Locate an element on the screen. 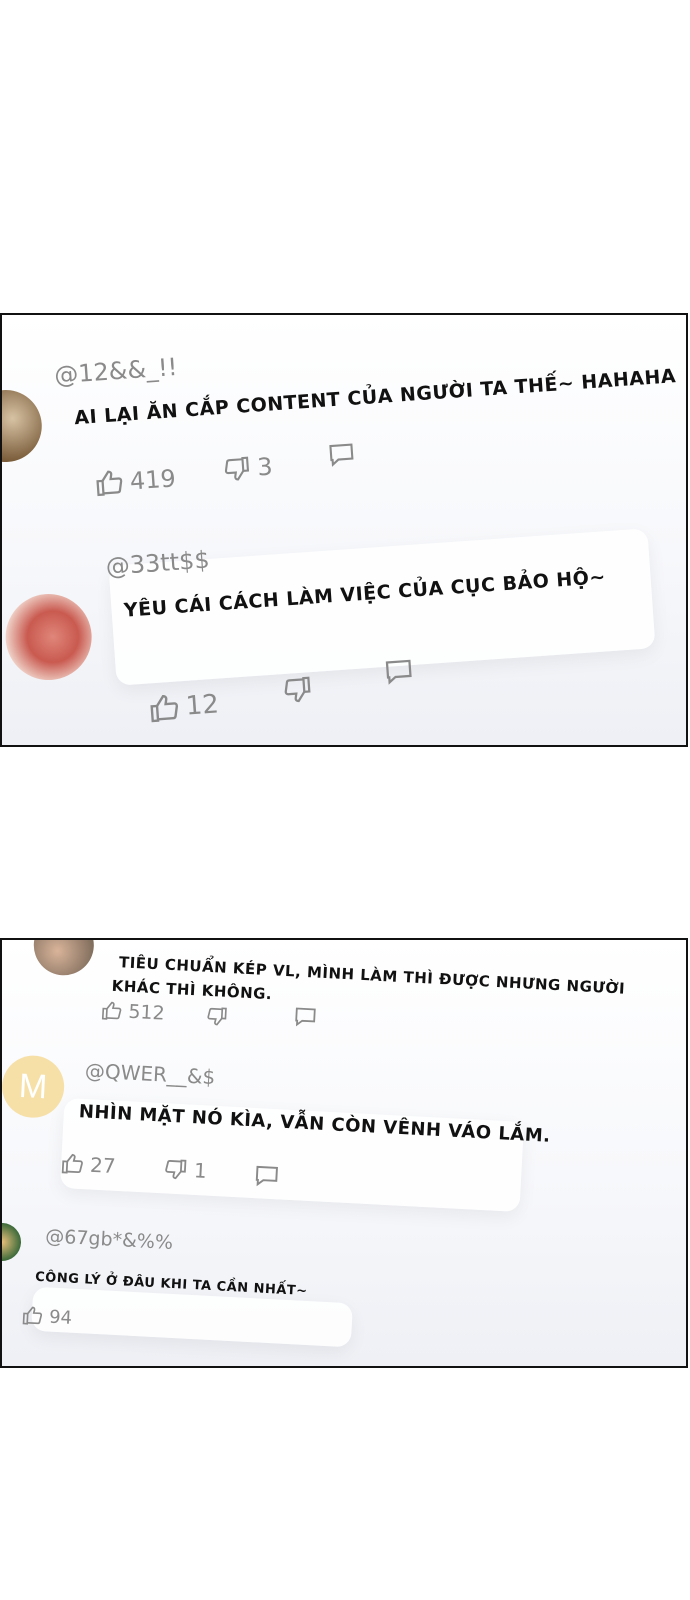 The width and height of the screenshot is (690, 1600). dislike-button: 1 is located at coordinates (185, 1170).